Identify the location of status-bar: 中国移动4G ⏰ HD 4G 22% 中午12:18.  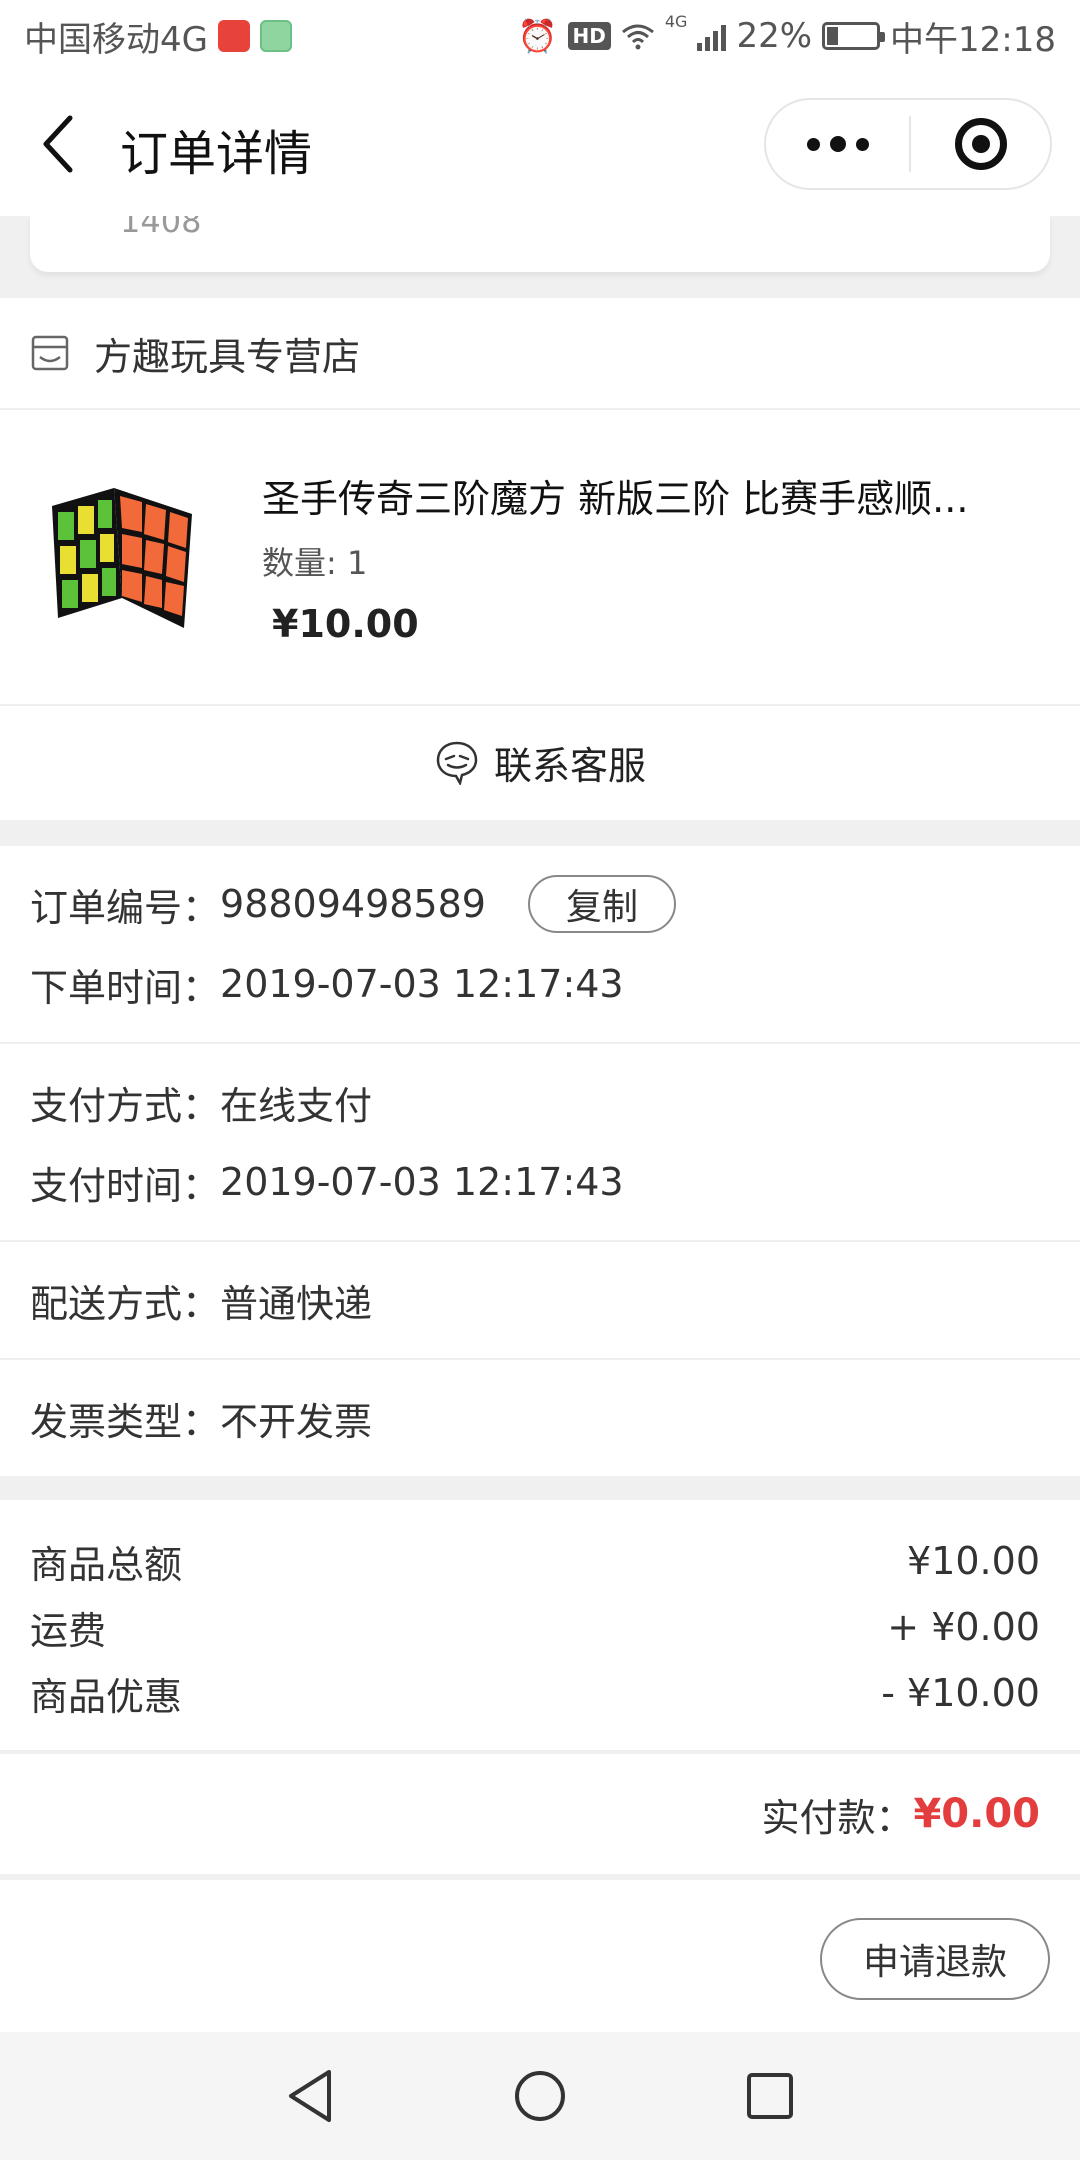
(540, 36).